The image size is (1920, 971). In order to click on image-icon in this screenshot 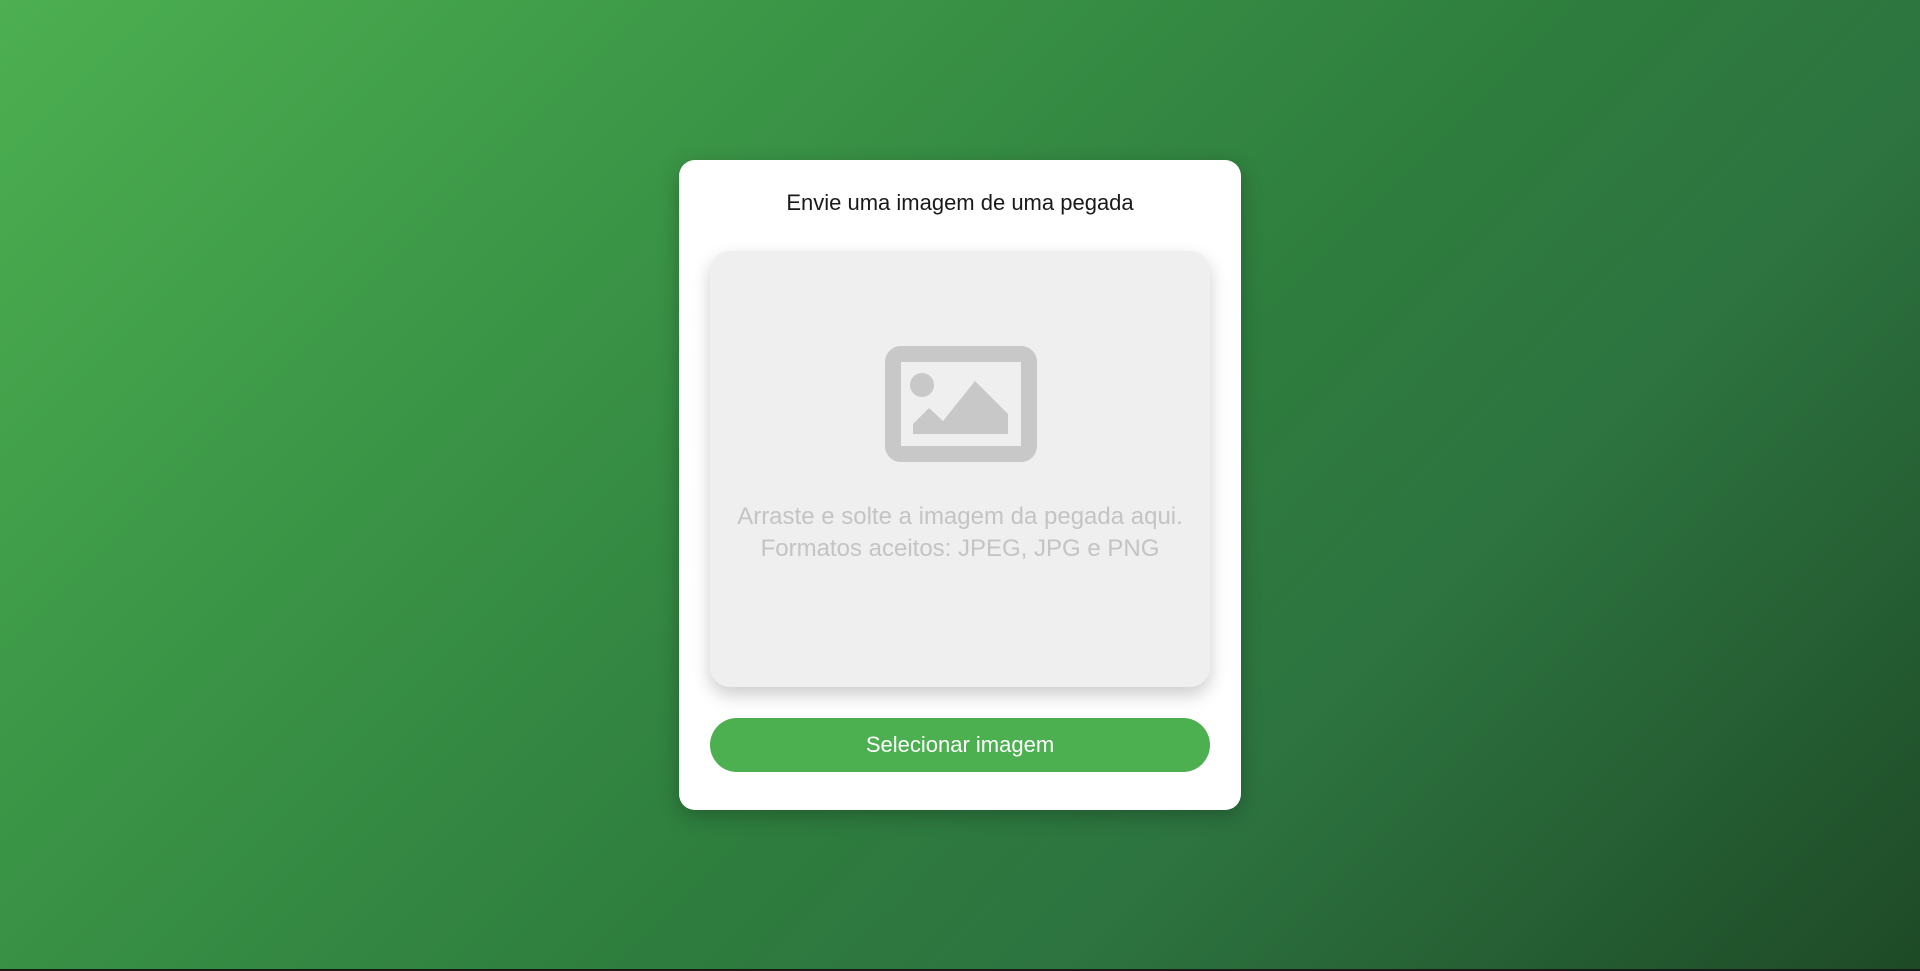, I will do `click(961, 404)`.